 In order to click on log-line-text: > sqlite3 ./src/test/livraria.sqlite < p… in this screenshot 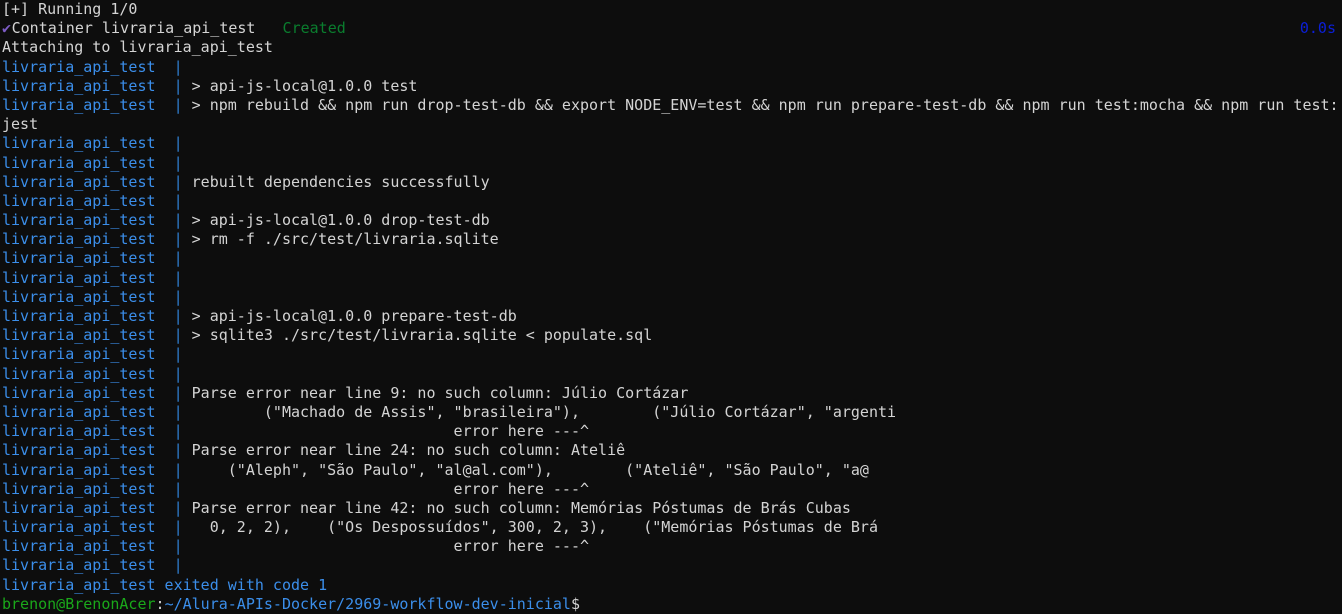, I will do `click(422, 335)`.